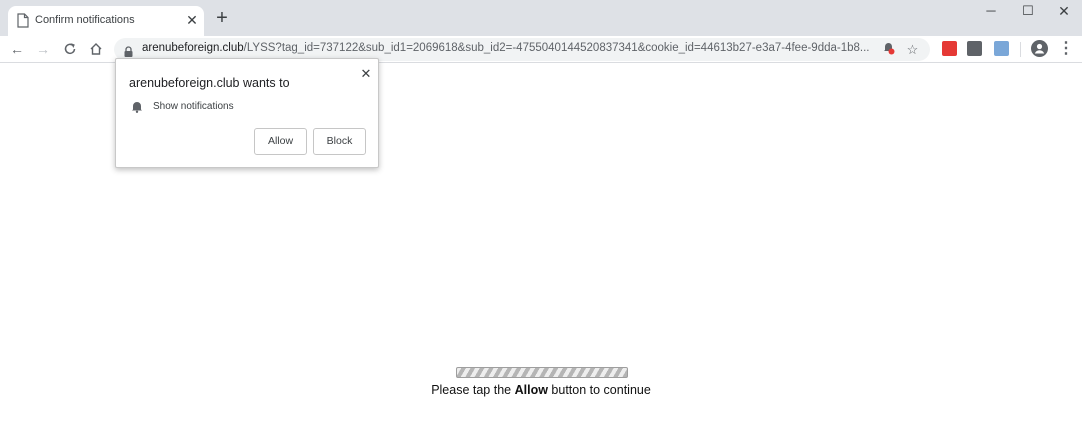 The image size is (1082, 437). Describe the element at coordinates (473, 390) in the screenshot. I see `message-before: Please tap the` at that location.